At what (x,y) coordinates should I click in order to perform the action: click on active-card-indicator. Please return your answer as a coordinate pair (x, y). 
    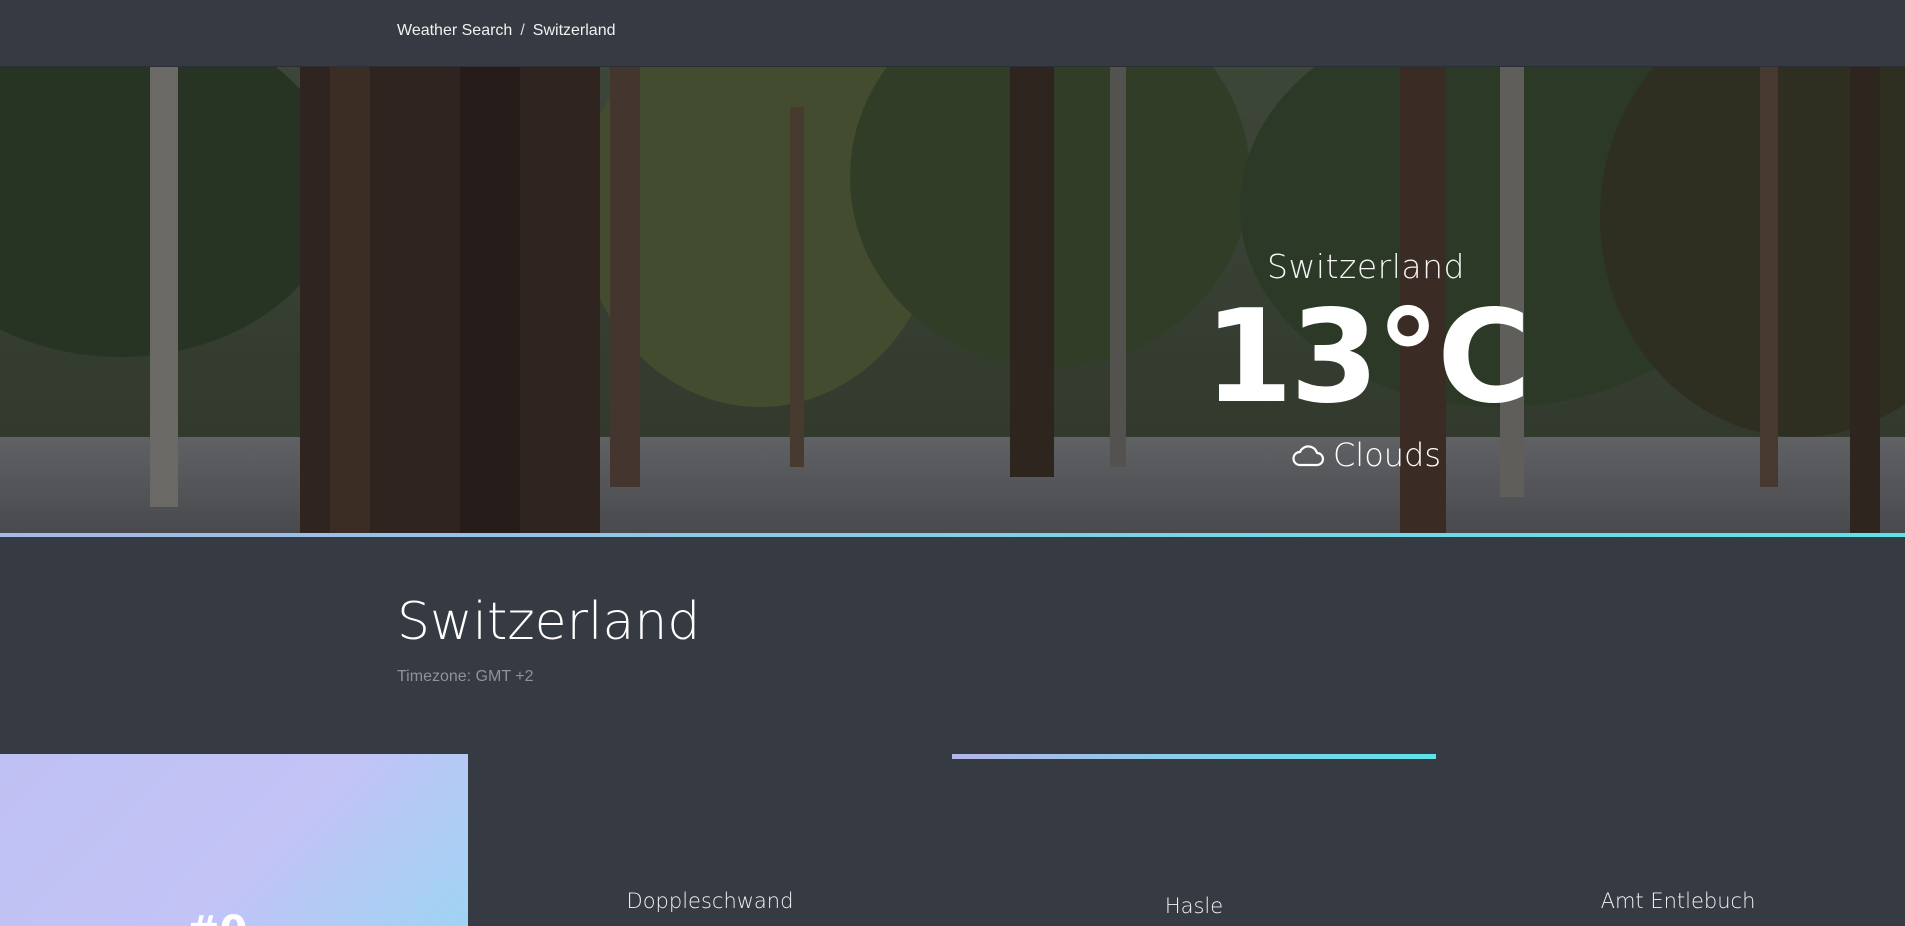
    Looking at the image, I should click on (1194, 756).